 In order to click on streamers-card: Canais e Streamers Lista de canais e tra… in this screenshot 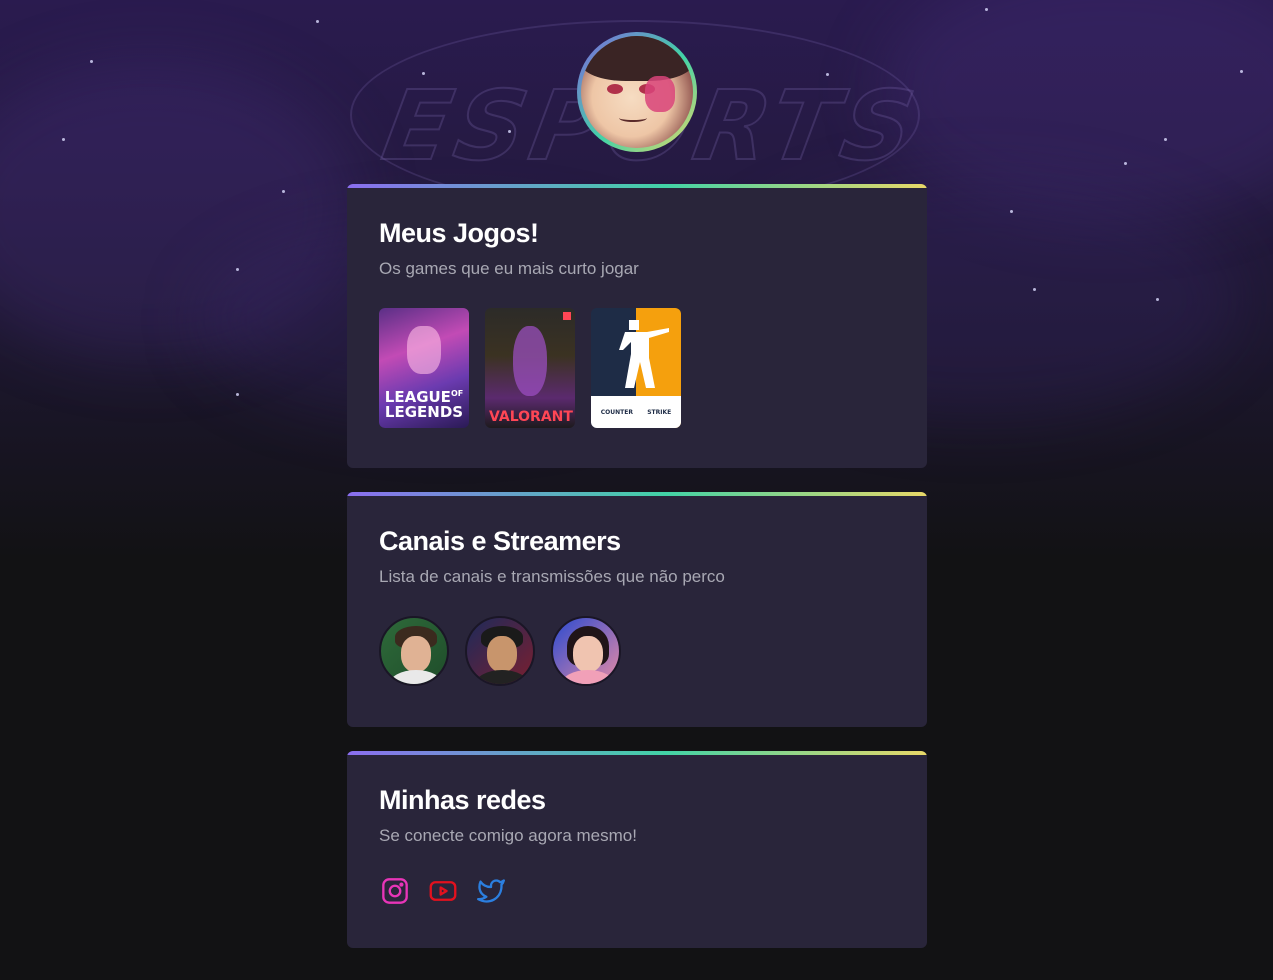, I will do `click(637, 609)`.